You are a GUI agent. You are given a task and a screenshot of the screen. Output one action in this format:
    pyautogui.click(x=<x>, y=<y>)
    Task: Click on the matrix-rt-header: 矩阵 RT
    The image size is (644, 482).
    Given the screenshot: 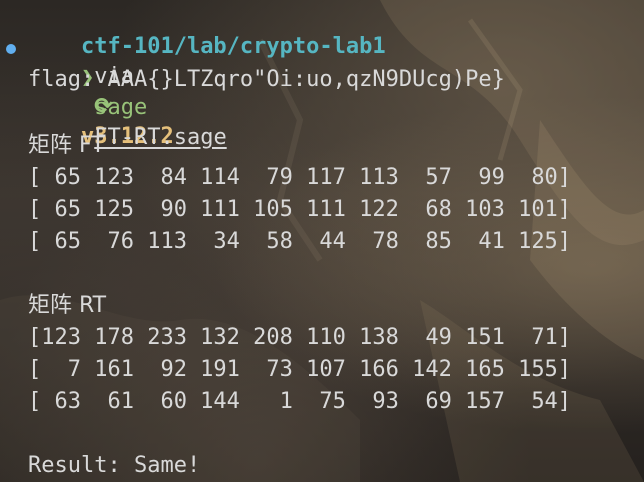 What is the action you would take?
    pyautogui.click(x=67, y=305)
    